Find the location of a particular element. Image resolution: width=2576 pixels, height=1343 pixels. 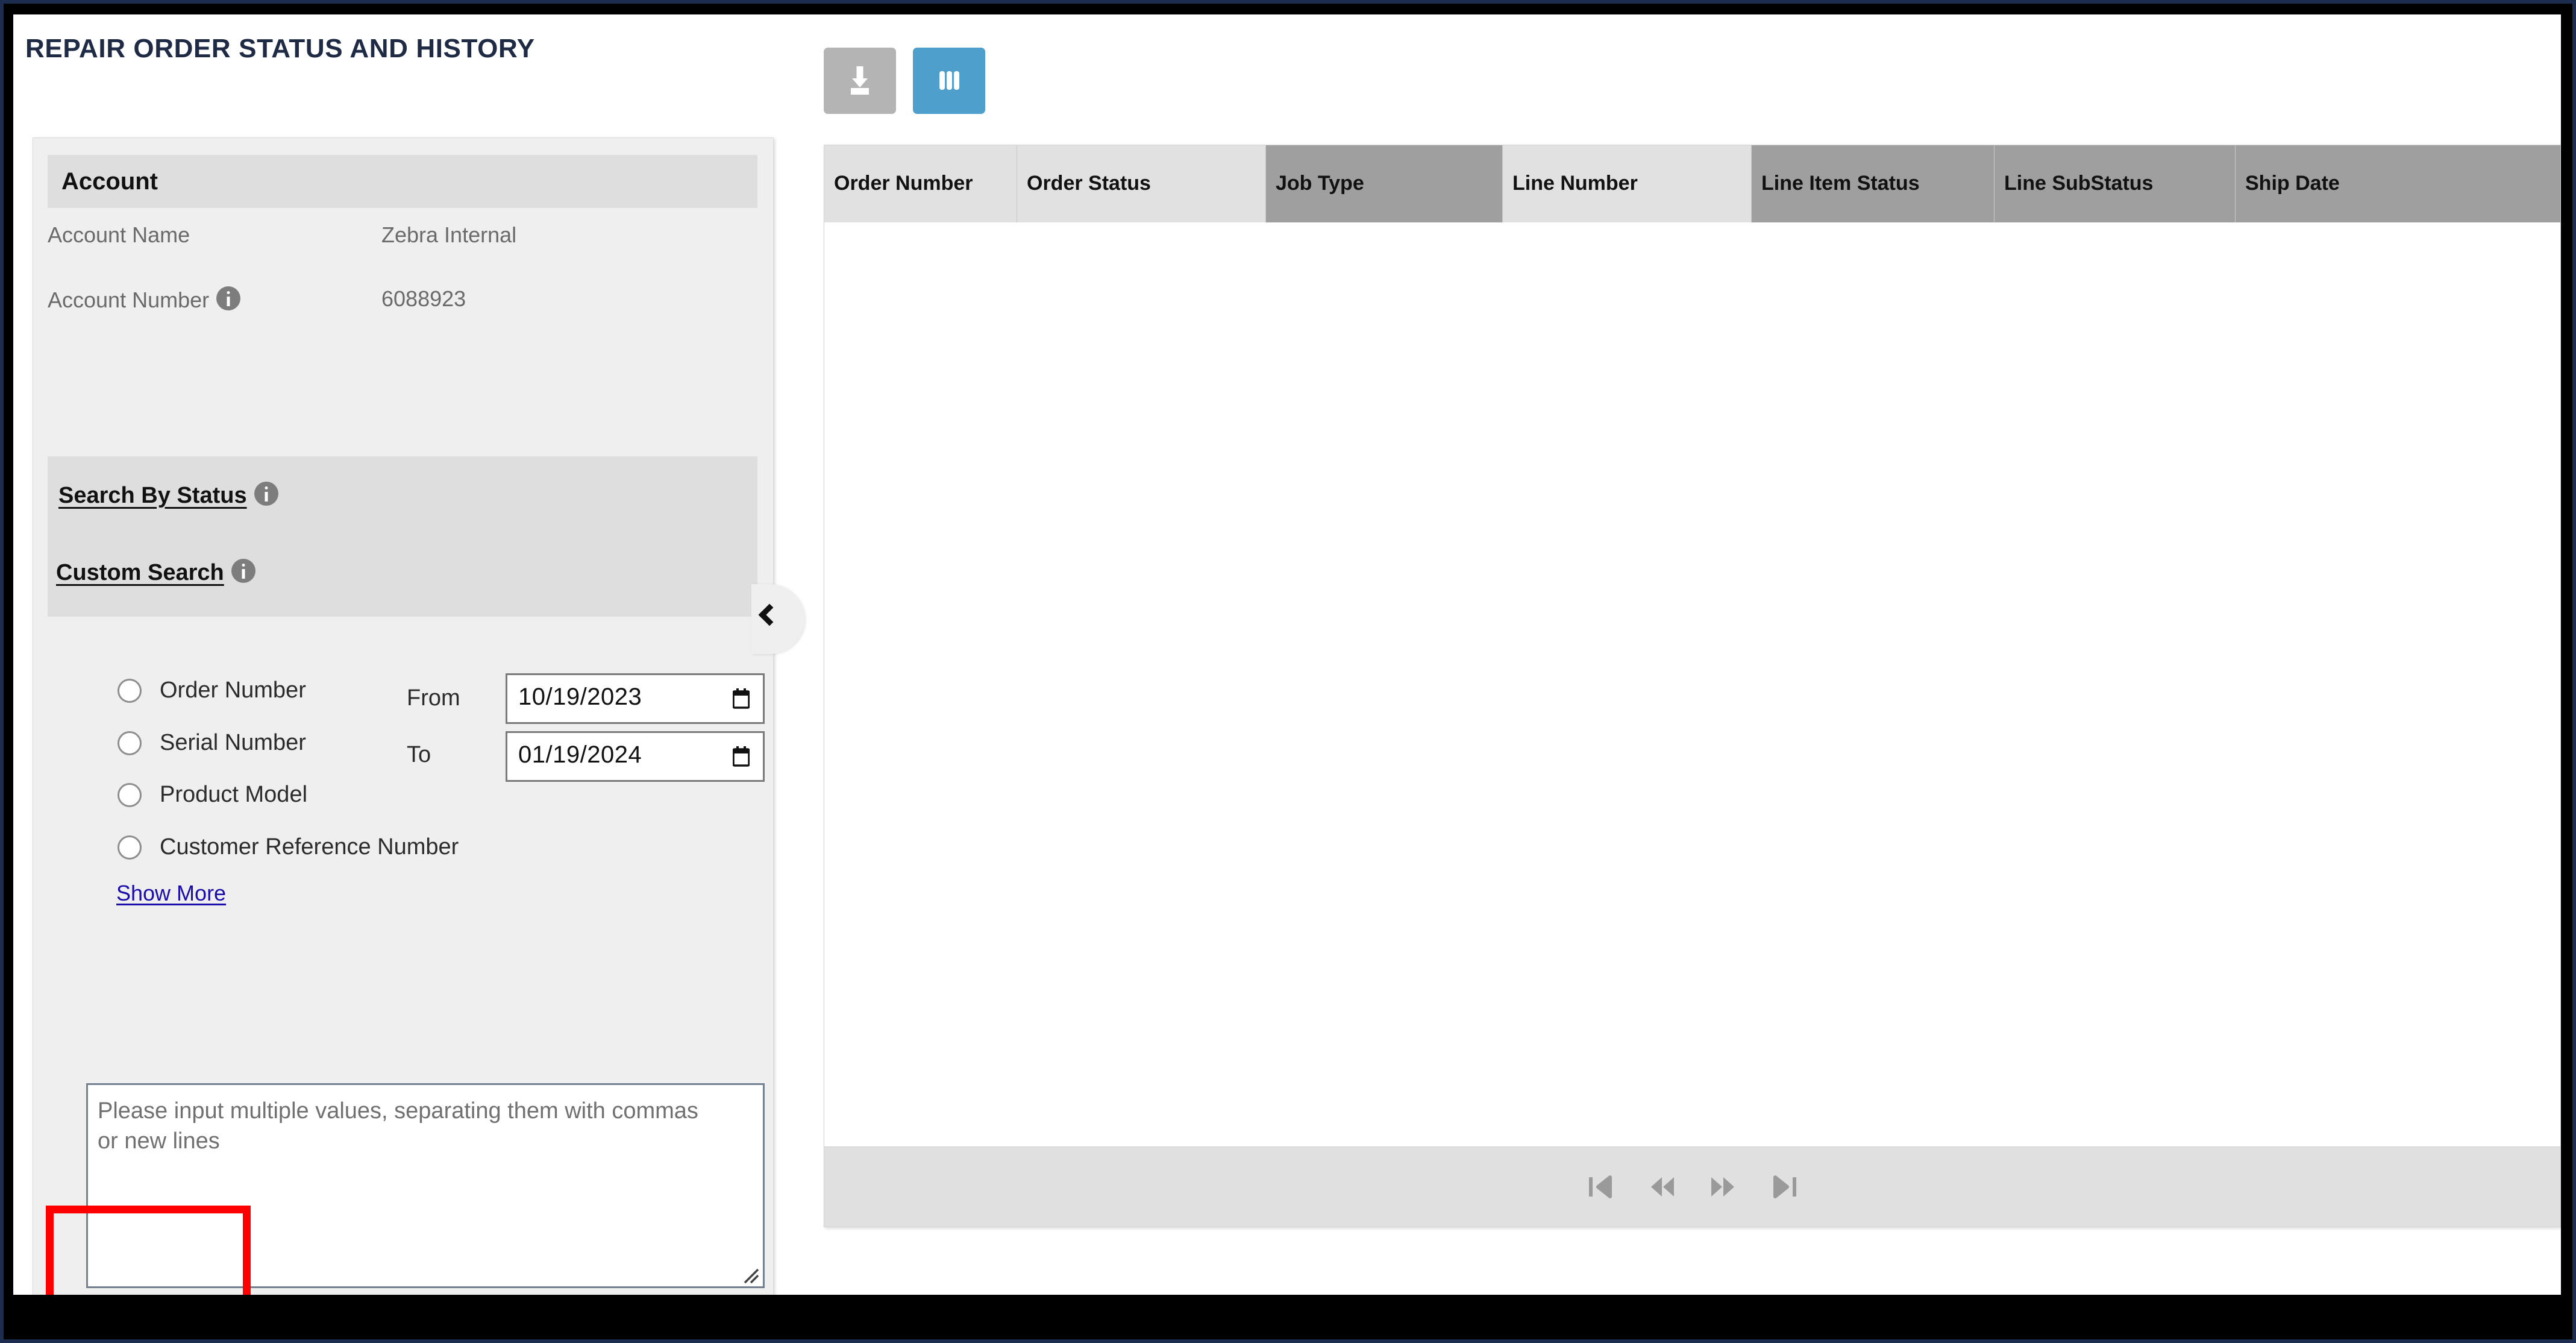

account-section-label: Account is located at coordinates (109, 182).